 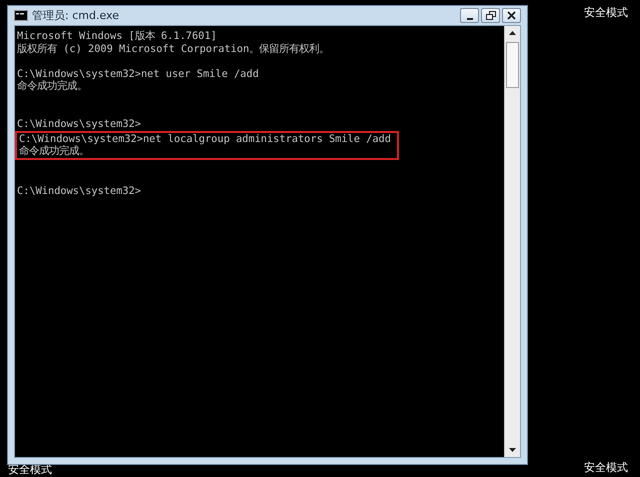 I want to click on window-title: 管理员: cmd.exe, so click(x=76, y=15).